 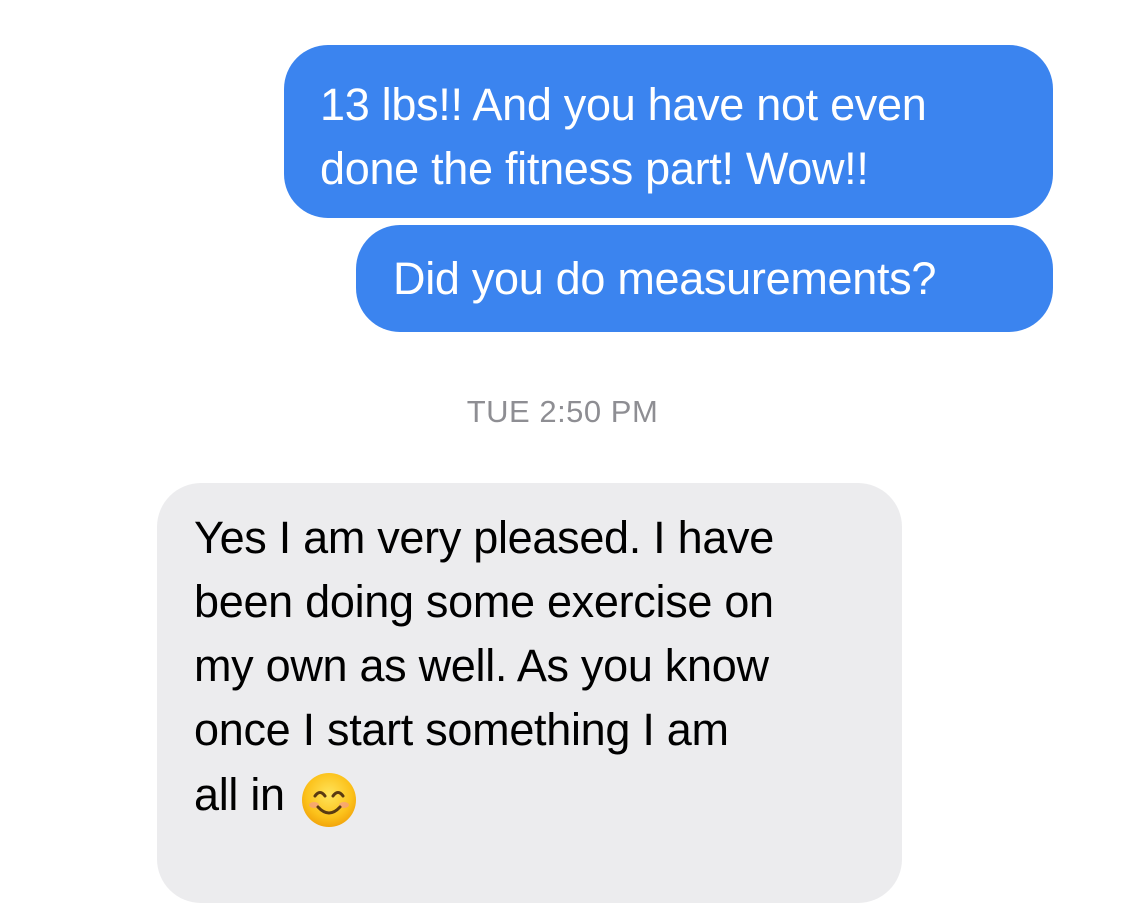 What do you see at coordinates (484, 601) in the screenshot?
I see `message-line: been doing some exercise on` at bounding box center [484, 601].